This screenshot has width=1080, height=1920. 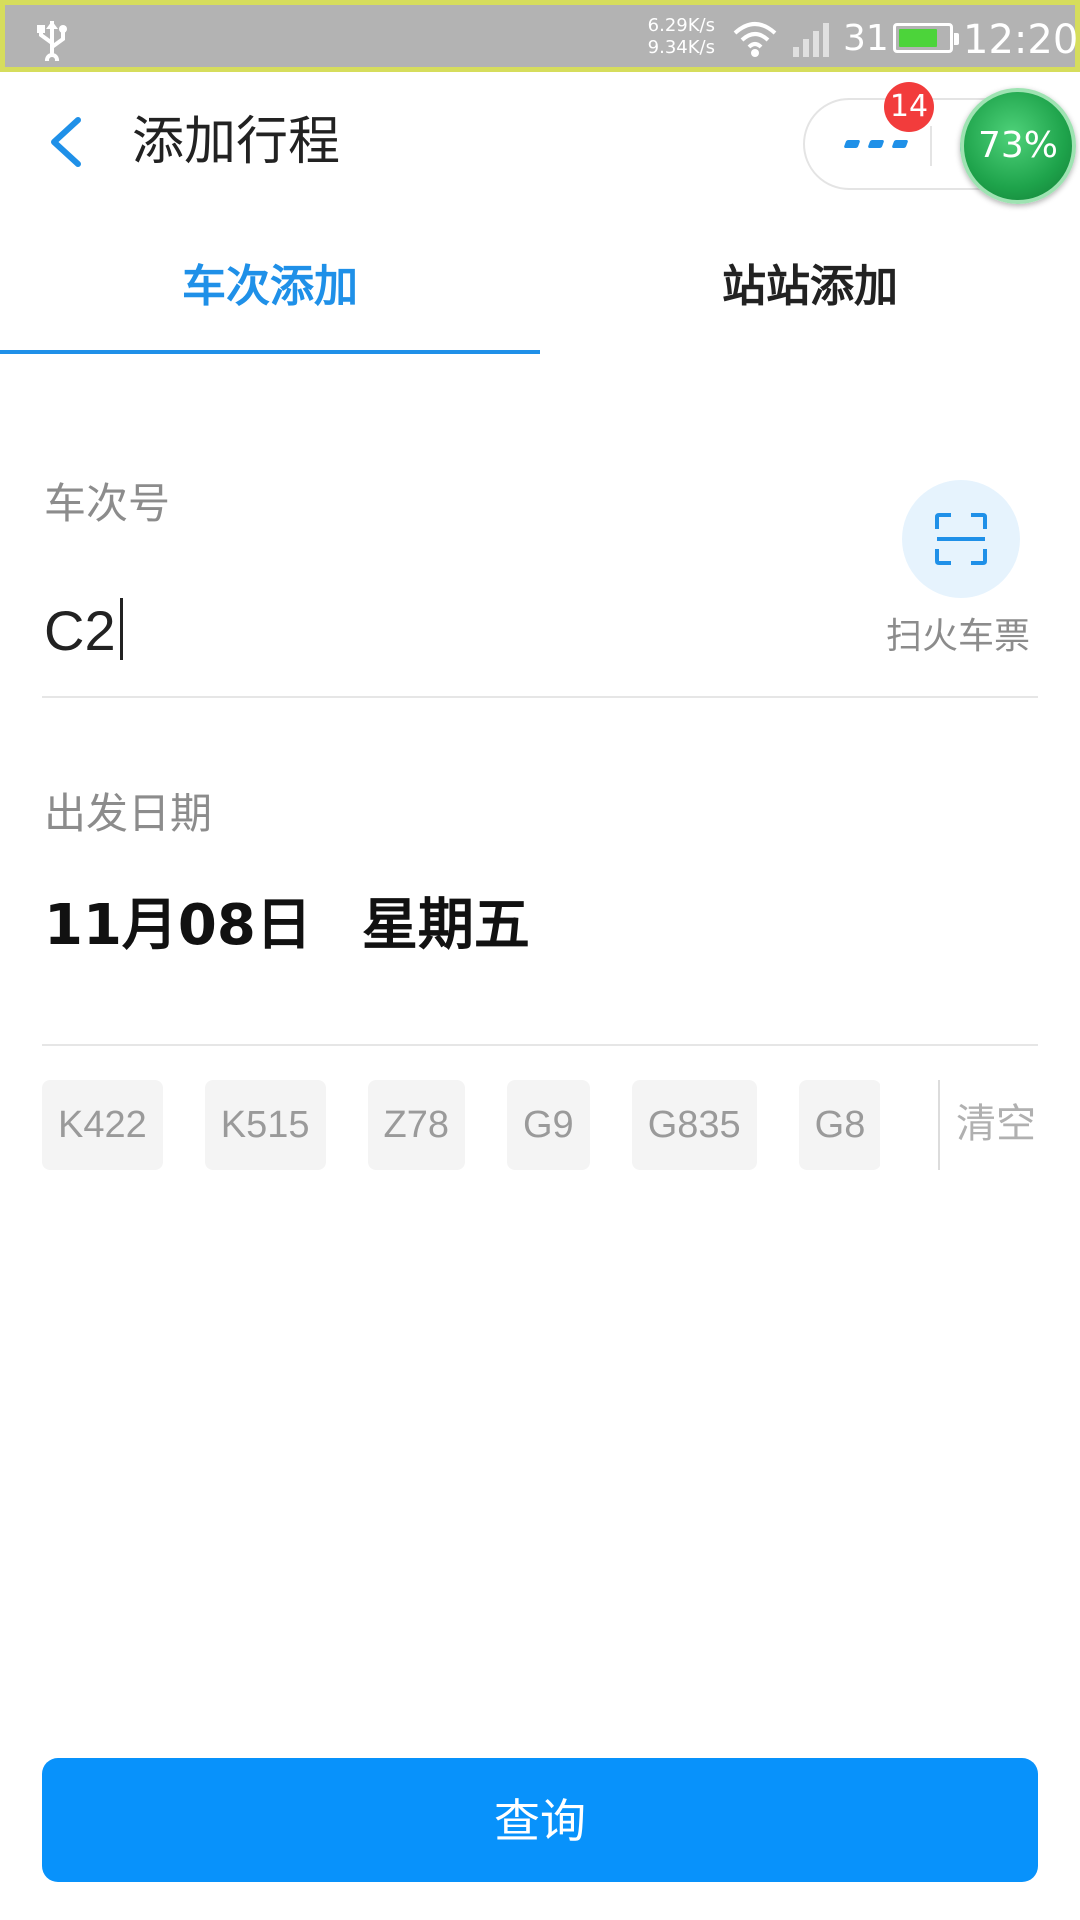 I want to click on chevron-left-icon, so click(x=66, y=142).